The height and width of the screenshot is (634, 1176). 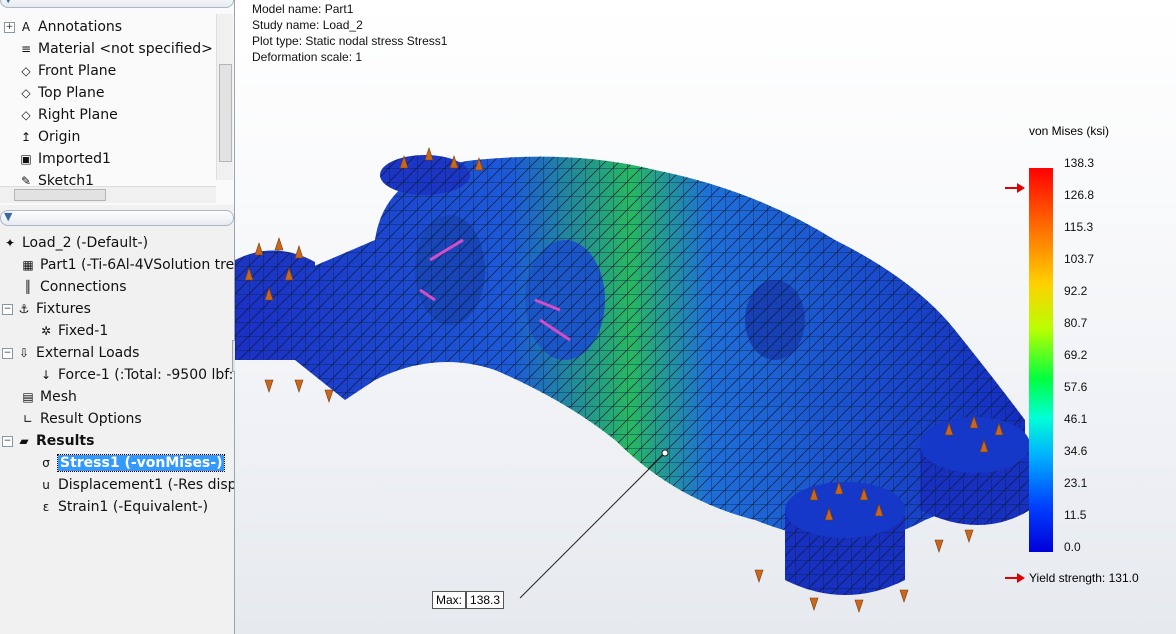 What do you see at coordinates (108, 194) in the screenshot?
I see `tree-horizontal-scrollbar` at bounding box center [108, 194].